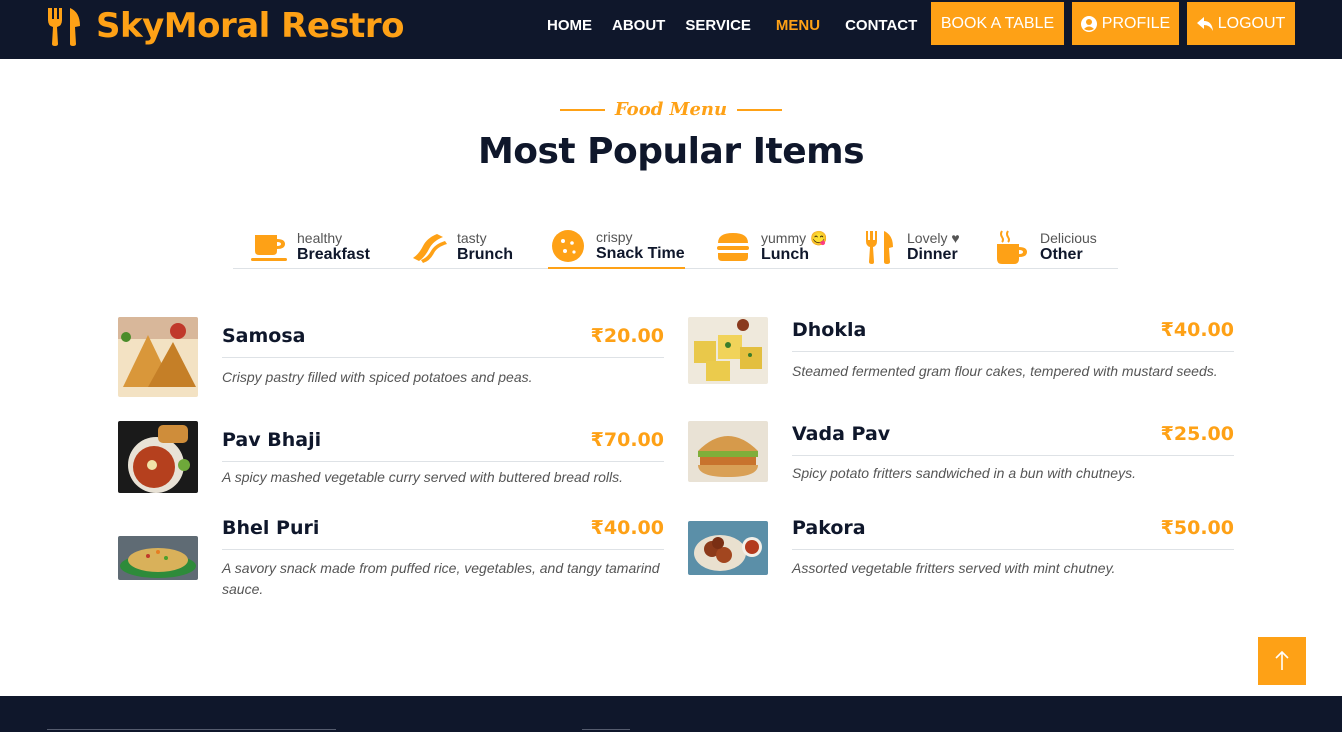  I want to click on nav-contact: CONTACT, so click(881, 25).